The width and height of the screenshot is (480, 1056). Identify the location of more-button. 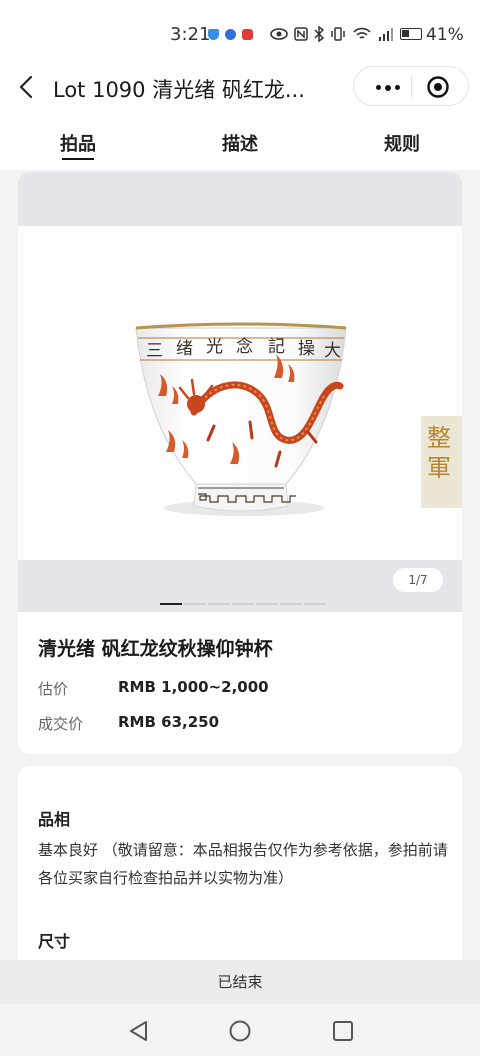
(387, 86).